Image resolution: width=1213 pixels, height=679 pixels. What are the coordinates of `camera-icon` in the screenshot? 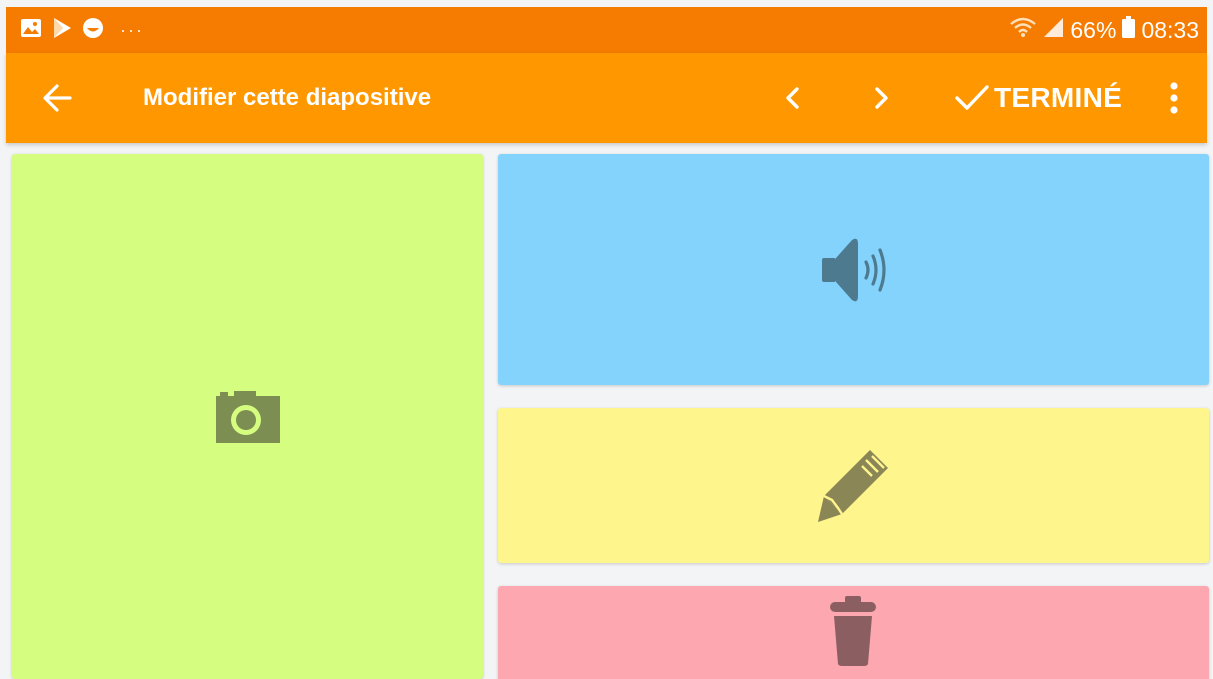 It's located at (248, 417).